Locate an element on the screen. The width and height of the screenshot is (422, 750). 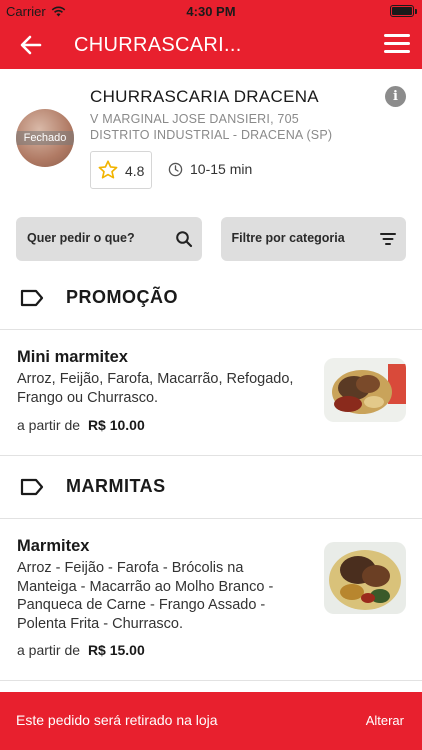
search-label: Quer pedir o que? is located at coordinates (81, 238).